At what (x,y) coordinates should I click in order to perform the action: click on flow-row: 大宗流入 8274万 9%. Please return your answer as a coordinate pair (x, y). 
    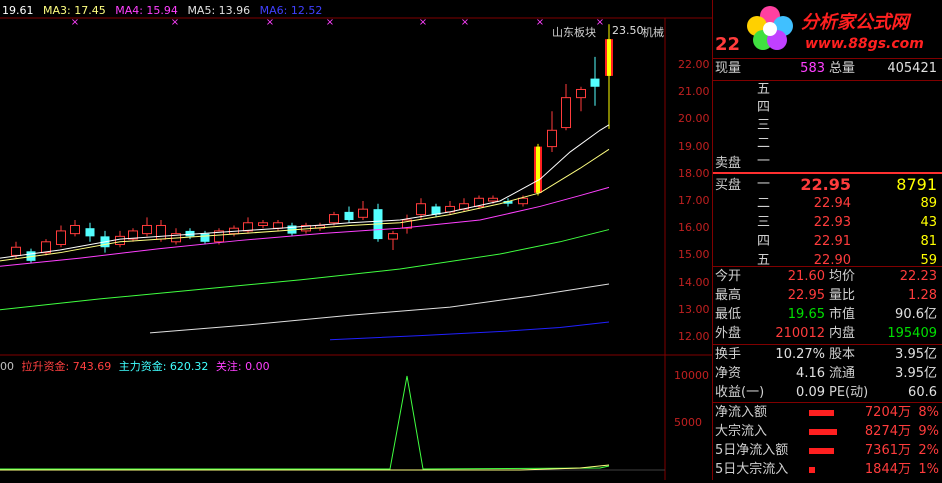
    Looking at the image, I should click on (827, 432).